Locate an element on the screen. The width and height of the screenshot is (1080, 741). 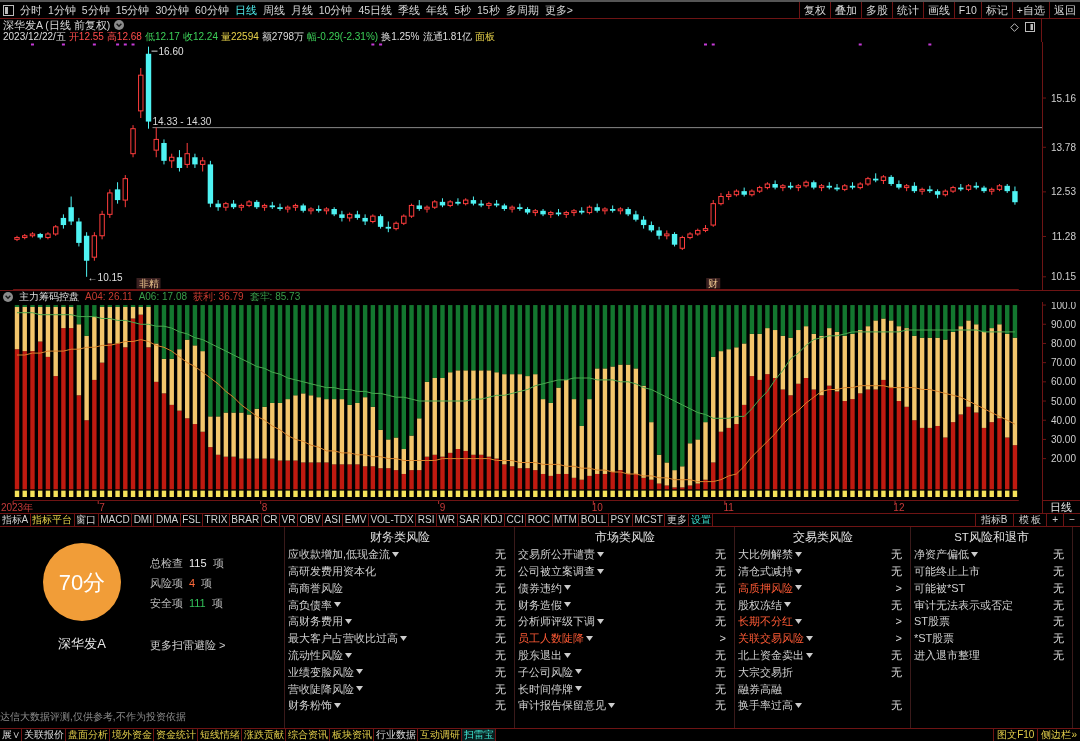
indicator-tab: DMA is located at coordinates (167, 520).